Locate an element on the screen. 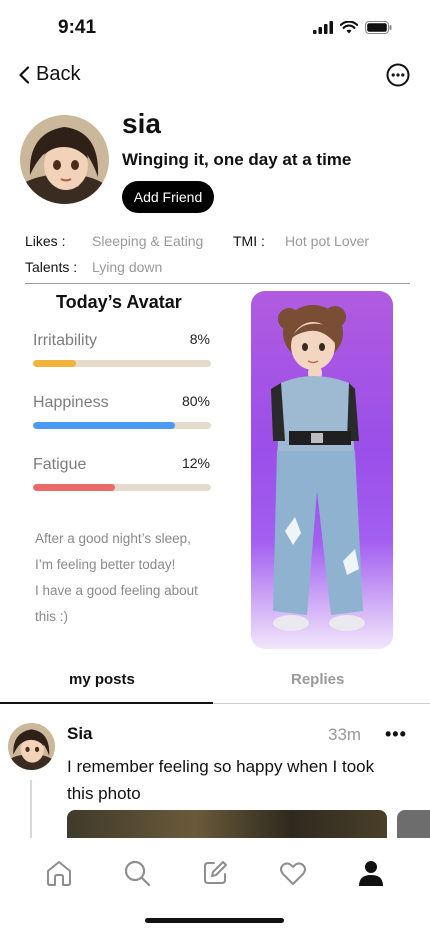 The width and height of the screenshot is (430, 932). heart-icon is located at coordinates (293, 873).